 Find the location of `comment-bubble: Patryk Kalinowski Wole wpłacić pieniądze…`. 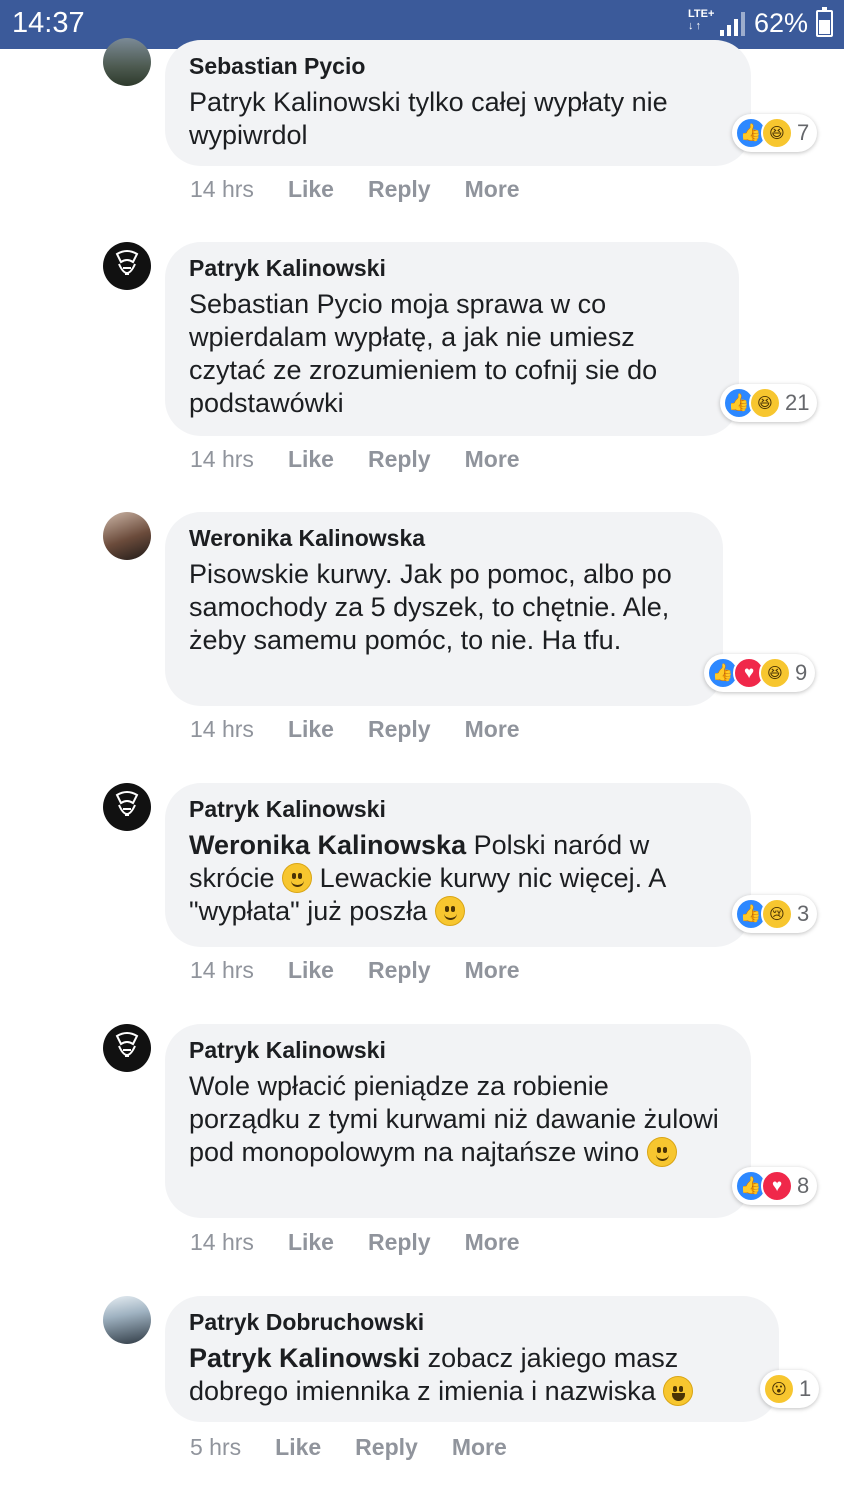

comment-bubble: Patryk Kalinowski Wole wpłacić pieniądze… is located at coordinates (458, 1121).